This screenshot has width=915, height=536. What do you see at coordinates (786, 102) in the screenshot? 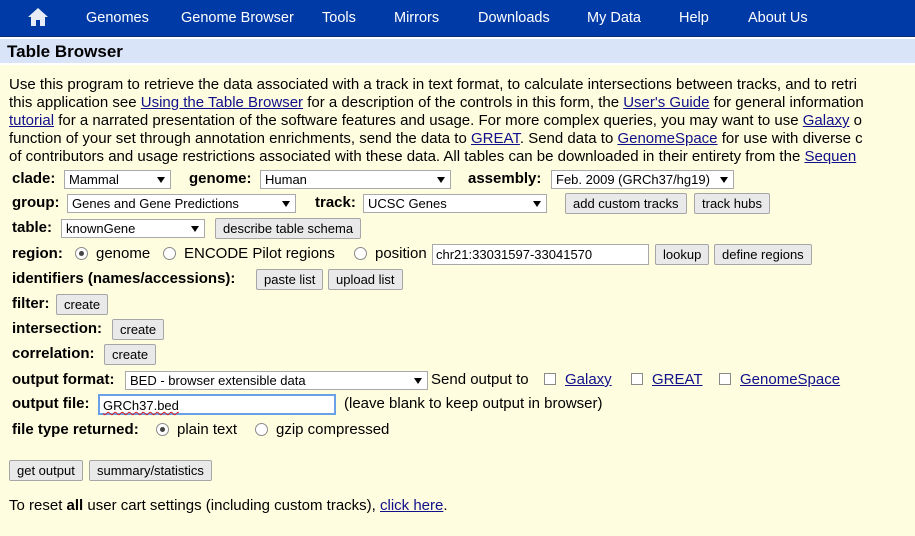
I see `intro-text: for general information` at bounding box center [786, 102].